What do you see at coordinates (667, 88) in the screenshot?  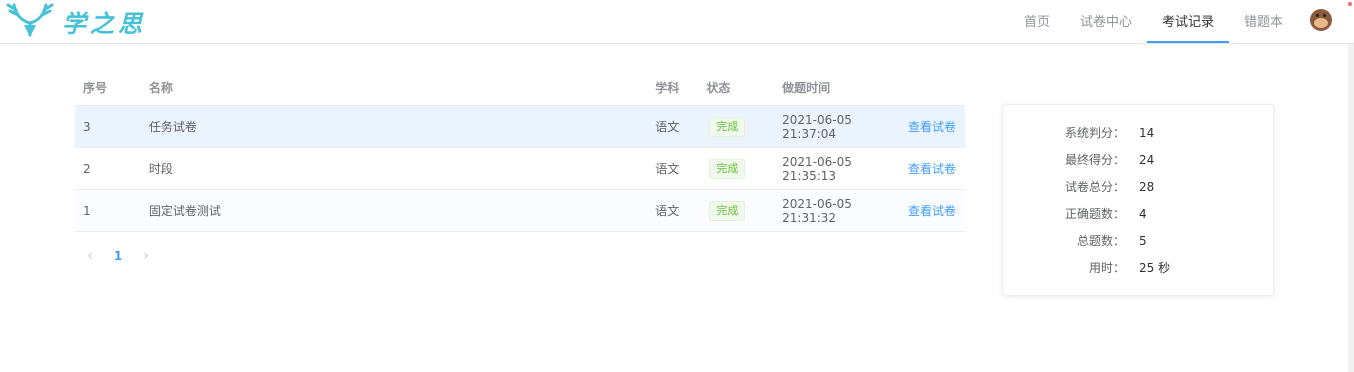 I see `col-header-subject: 学科` at bounding box center [667, 88].